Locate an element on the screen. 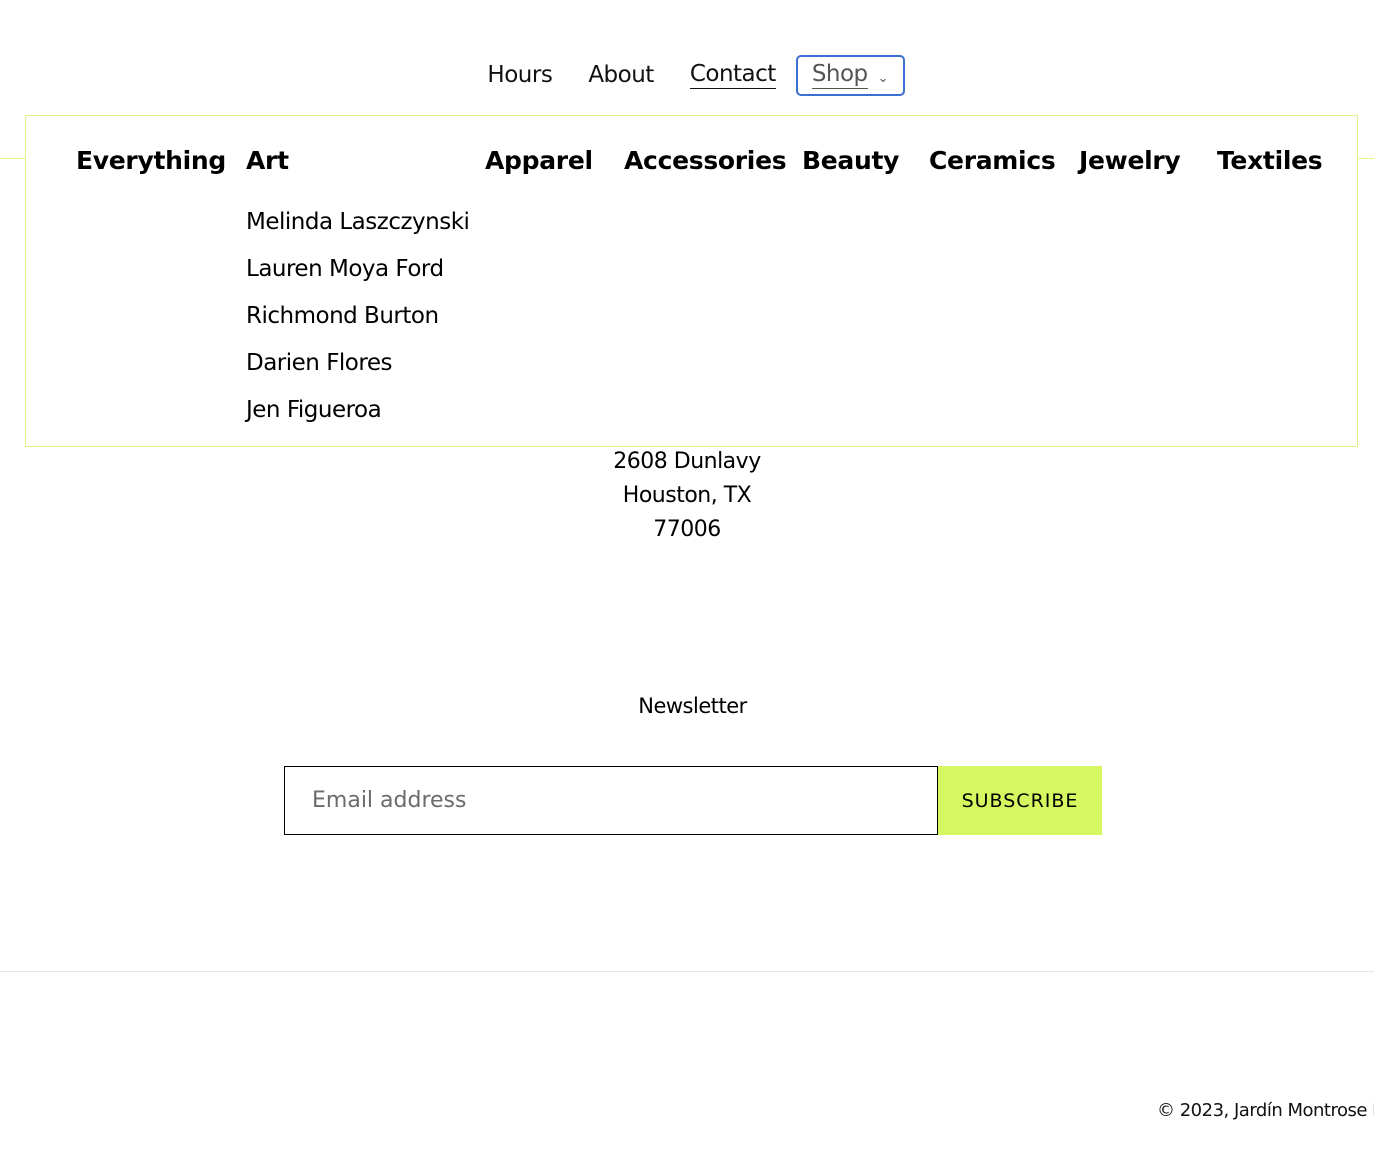 Image resolution: width=1374 pixels, height=1152 pixels. subscribe-button: SUBSCRIBE is located at coordinates (1020, 800).